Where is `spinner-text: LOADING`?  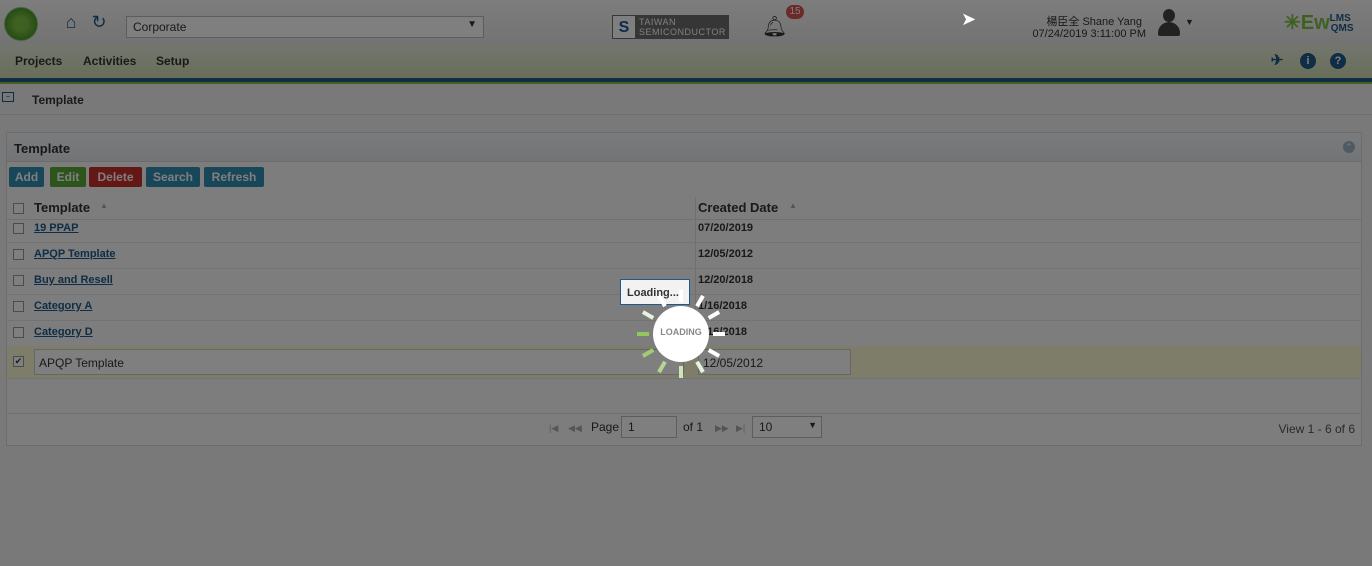 spinner-text: LOADING is located at coordinates (681, 332).